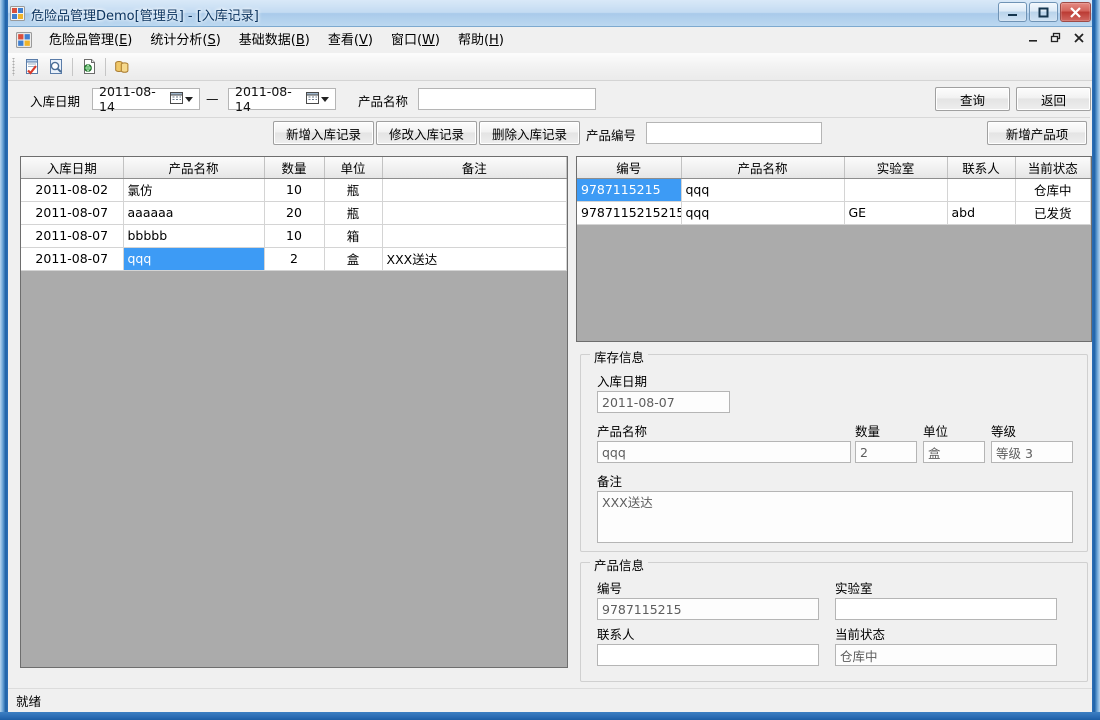  I want to click on cell-qty: 2, so click(294, 259).